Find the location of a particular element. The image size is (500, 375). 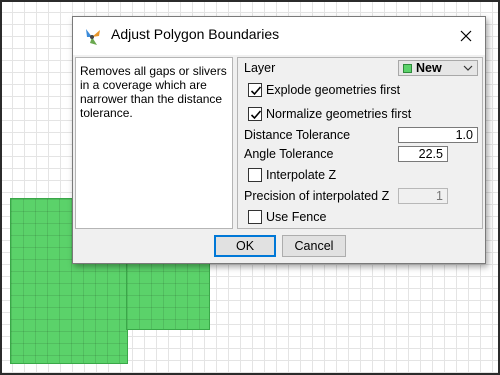

close-button is located at coordinates (466, 36).